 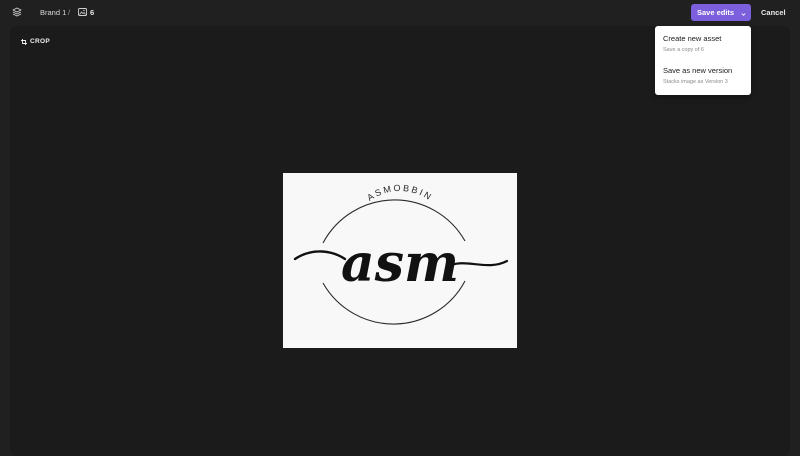 I want to click on asmobbin-logo: ASMOBBIN asm, so click(x=401, y=254).